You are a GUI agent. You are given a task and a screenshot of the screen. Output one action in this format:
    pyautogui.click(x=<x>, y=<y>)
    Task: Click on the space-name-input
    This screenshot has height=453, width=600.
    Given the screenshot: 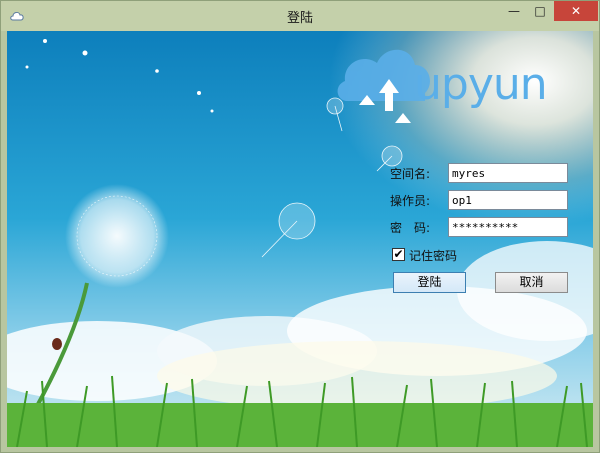 What is the action you would take?
    pyautogui.click(x=508, y=173)
    